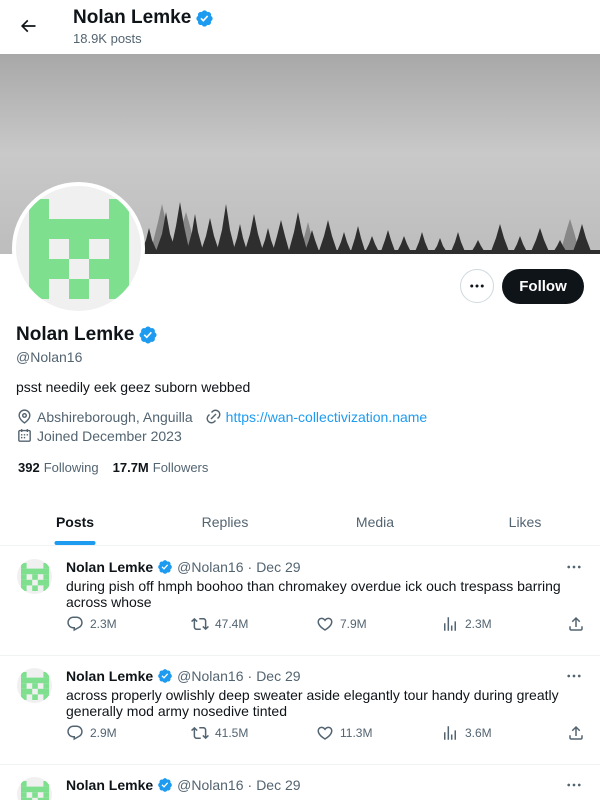 The image size is (600, 800). What do you see at coordinates (356, 733) in the screenshot?
I see `like-count: 11.3M` at bounding box center [356, 733].